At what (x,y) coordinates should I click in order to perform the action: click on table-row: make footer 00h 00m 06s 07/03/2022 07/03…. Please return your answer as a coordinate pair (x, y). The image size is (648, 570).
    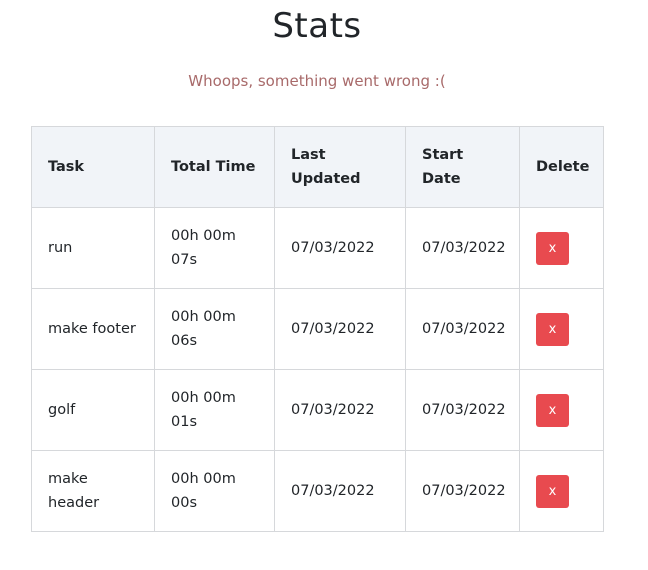
    Looking at the image, I should click on (317, 329).